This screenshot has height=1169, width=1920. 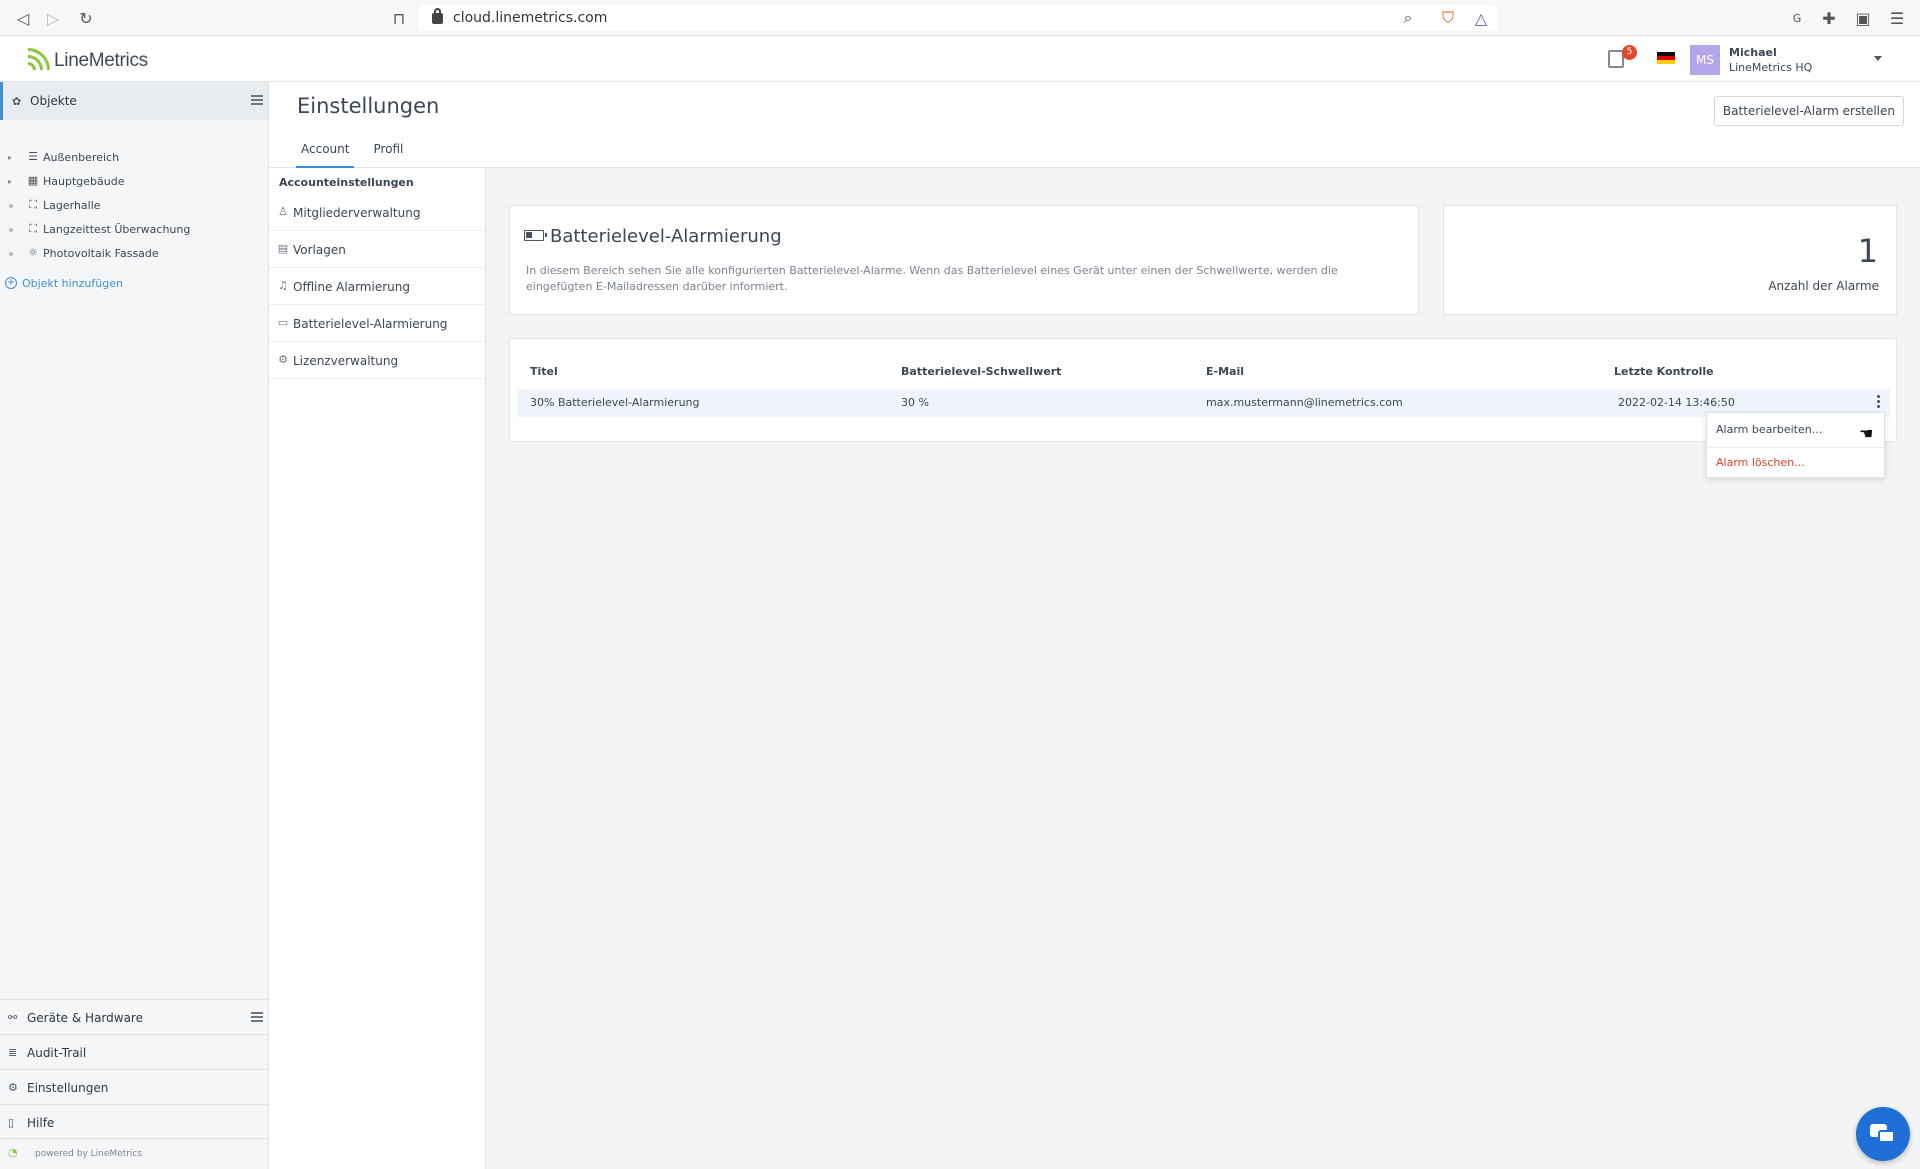 What do you see at coordinates (283, 248) in the screenshot?
I see `template-icon: ▤` at bounding box center [283, 248].